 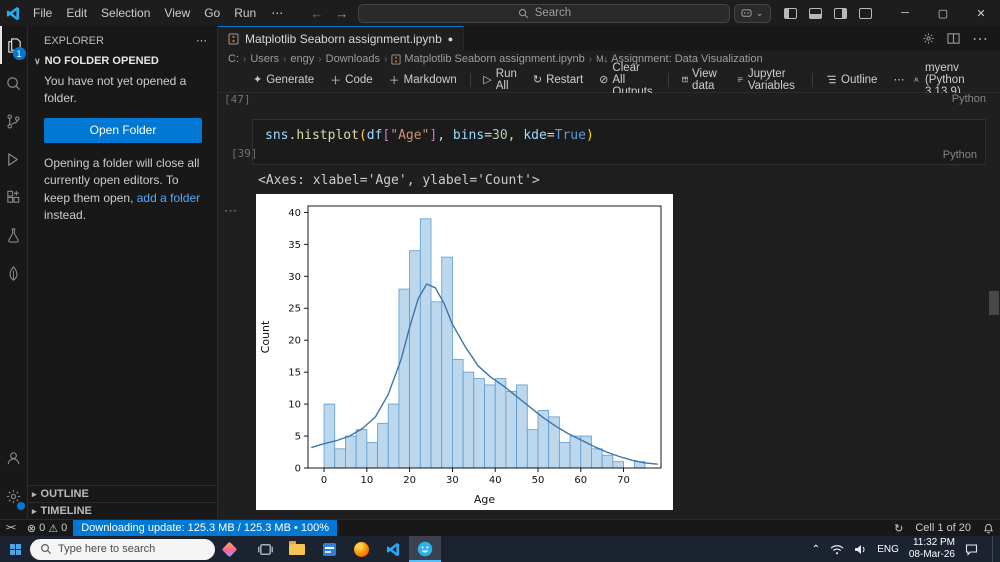 What do you see at coordinates (905, 13) in the screenshot?
I see `window-minimize-button: ─` at bounding box center [905, 13].